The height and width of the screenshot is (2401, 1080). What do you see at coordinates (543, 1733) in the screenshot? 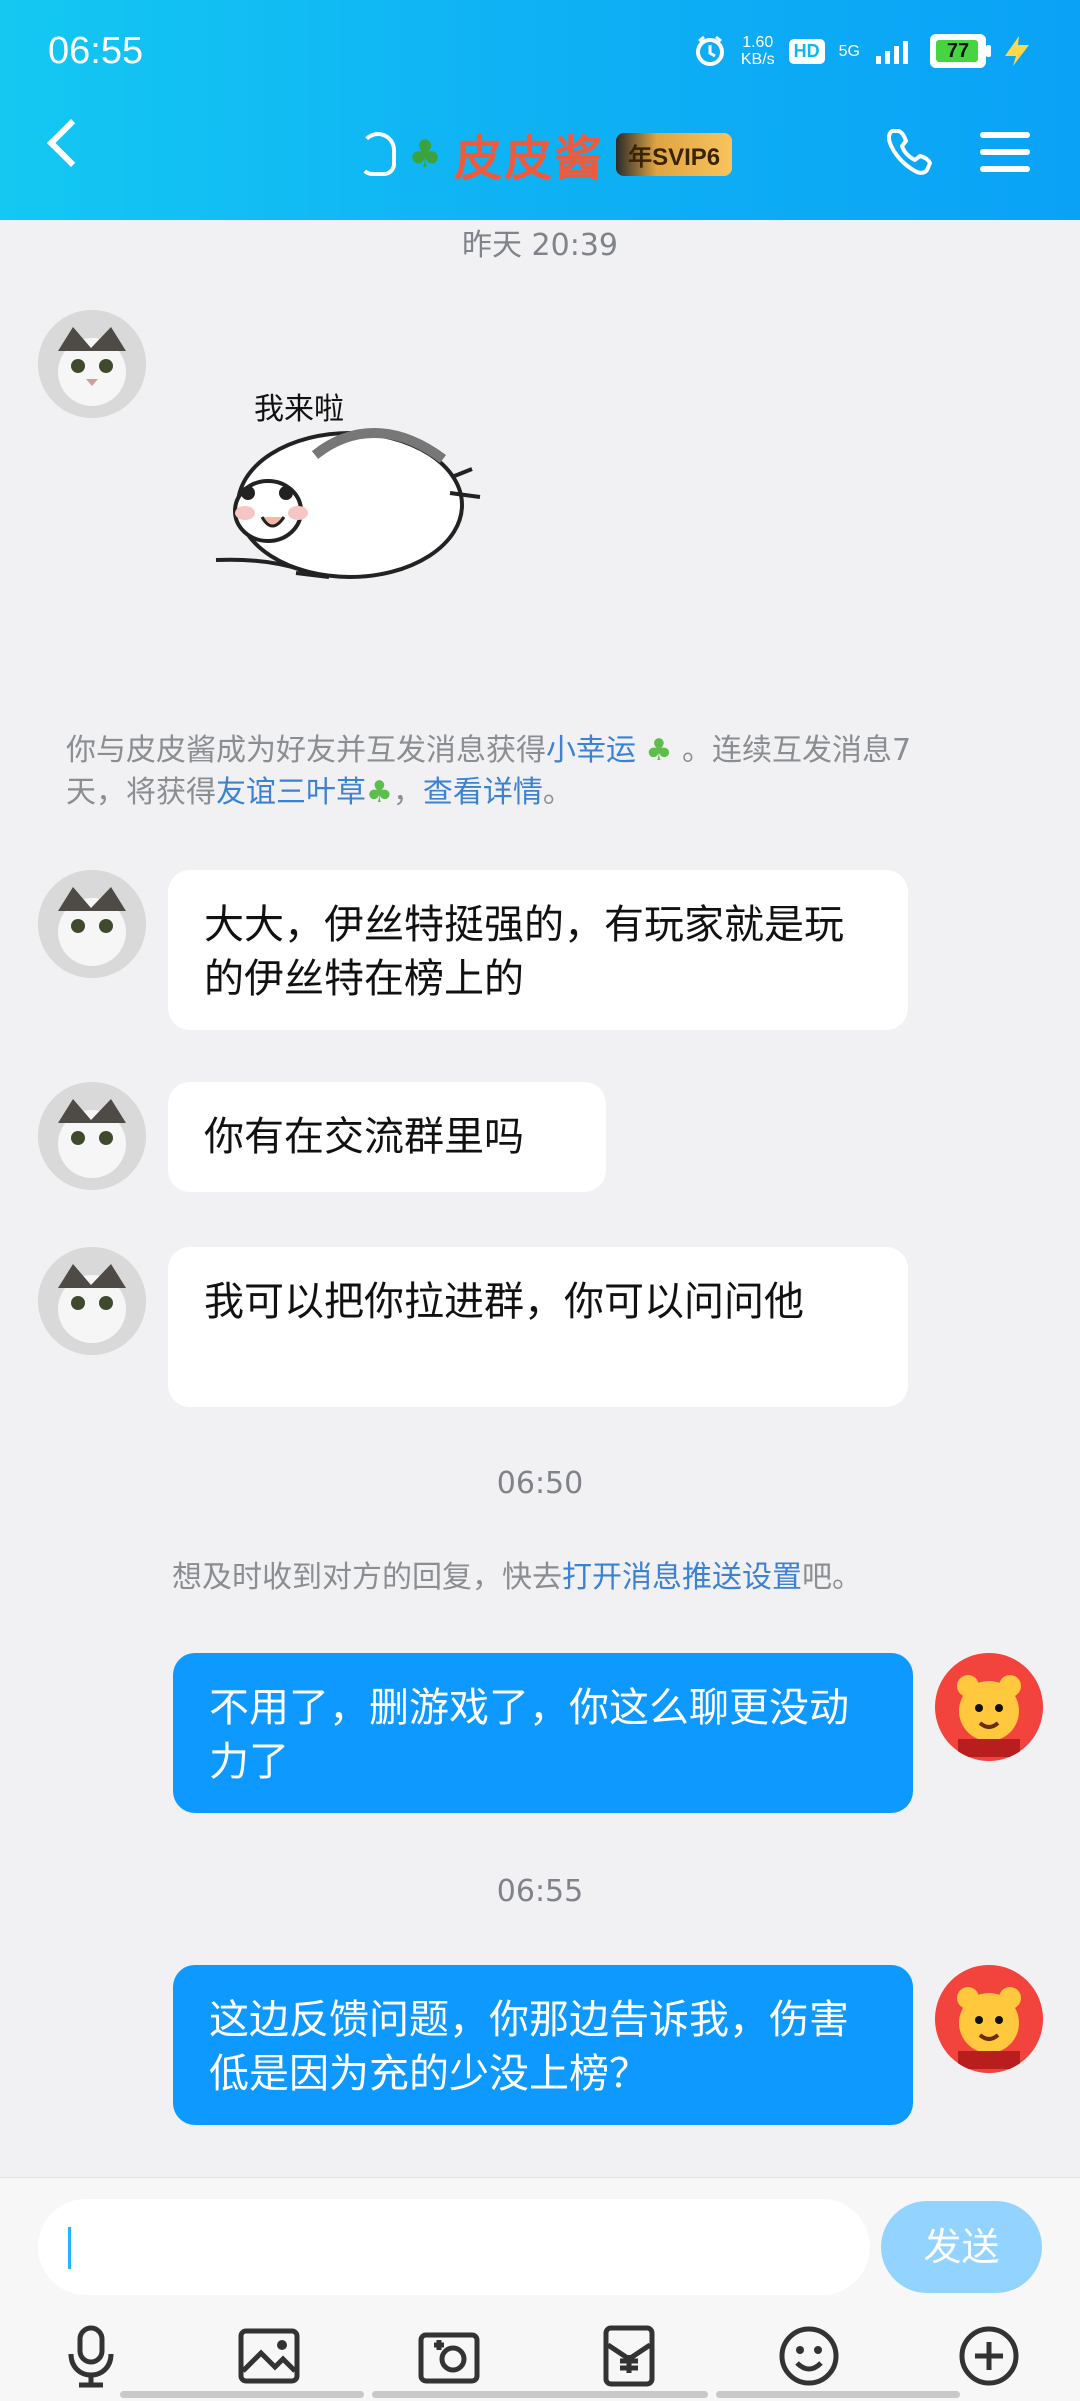
I see `outgoing-message: 不用了，删游戏了，你这么聊更没动力了` at bounding box center [543, 1733].